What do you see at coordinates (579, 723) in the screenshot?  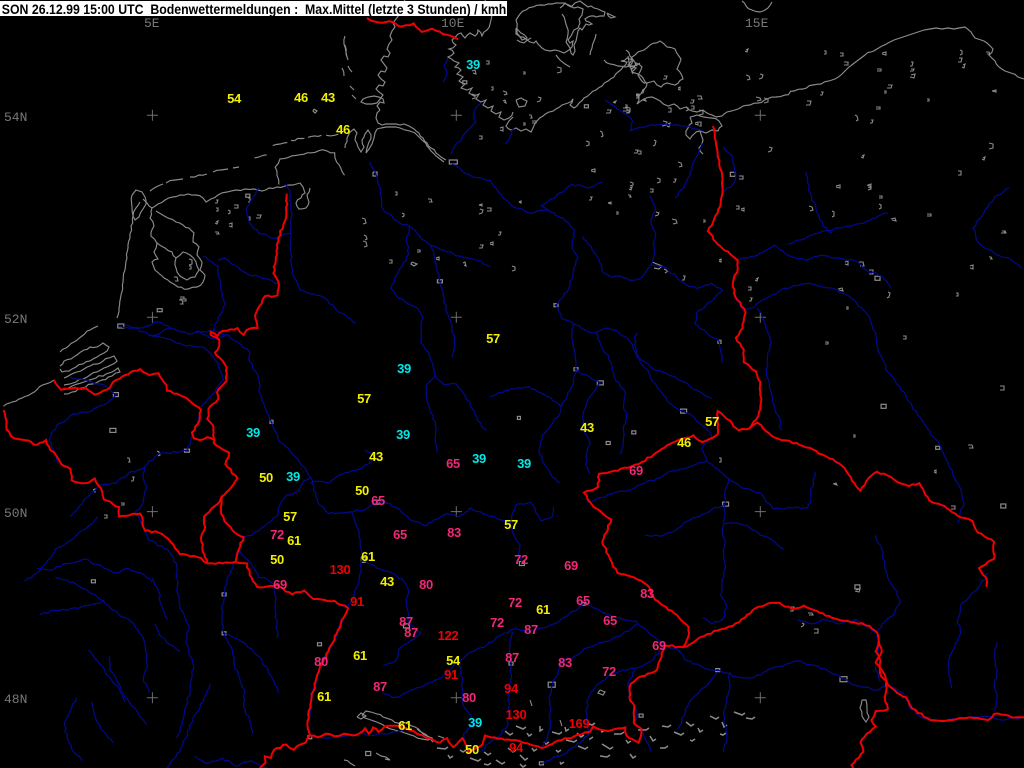 I see `svg-text: 169` at bounding box center [579, 723].